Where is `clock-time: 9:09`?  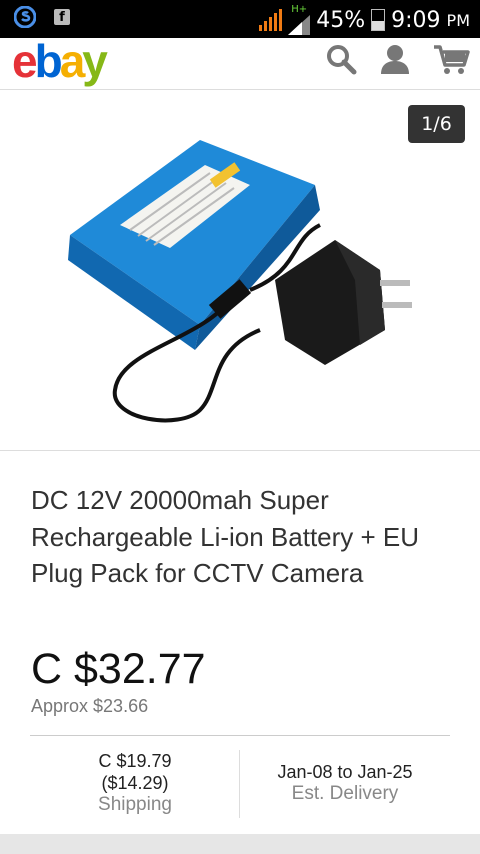 clock-time: 9:09 is located at coordinates (416, 20).